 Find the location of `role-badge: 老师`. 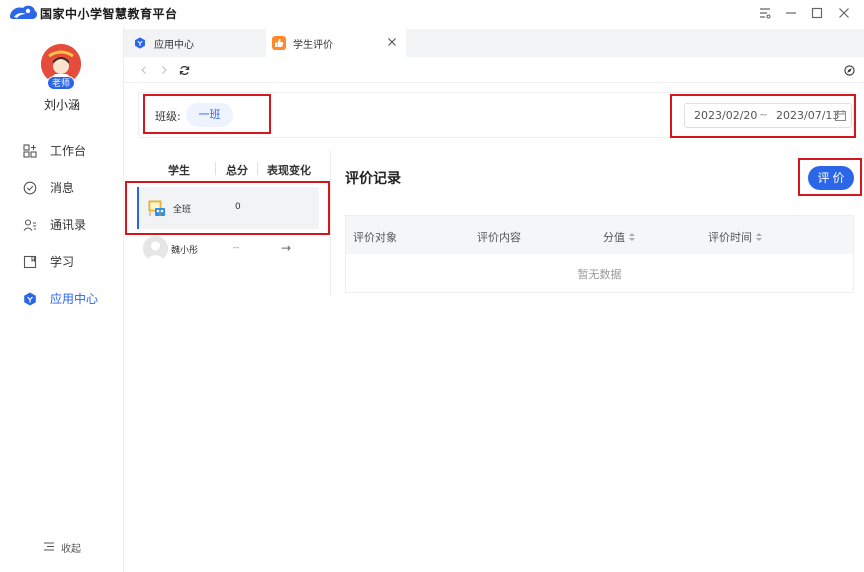

role-badge: 老师 is located at coordinates (61, 83).